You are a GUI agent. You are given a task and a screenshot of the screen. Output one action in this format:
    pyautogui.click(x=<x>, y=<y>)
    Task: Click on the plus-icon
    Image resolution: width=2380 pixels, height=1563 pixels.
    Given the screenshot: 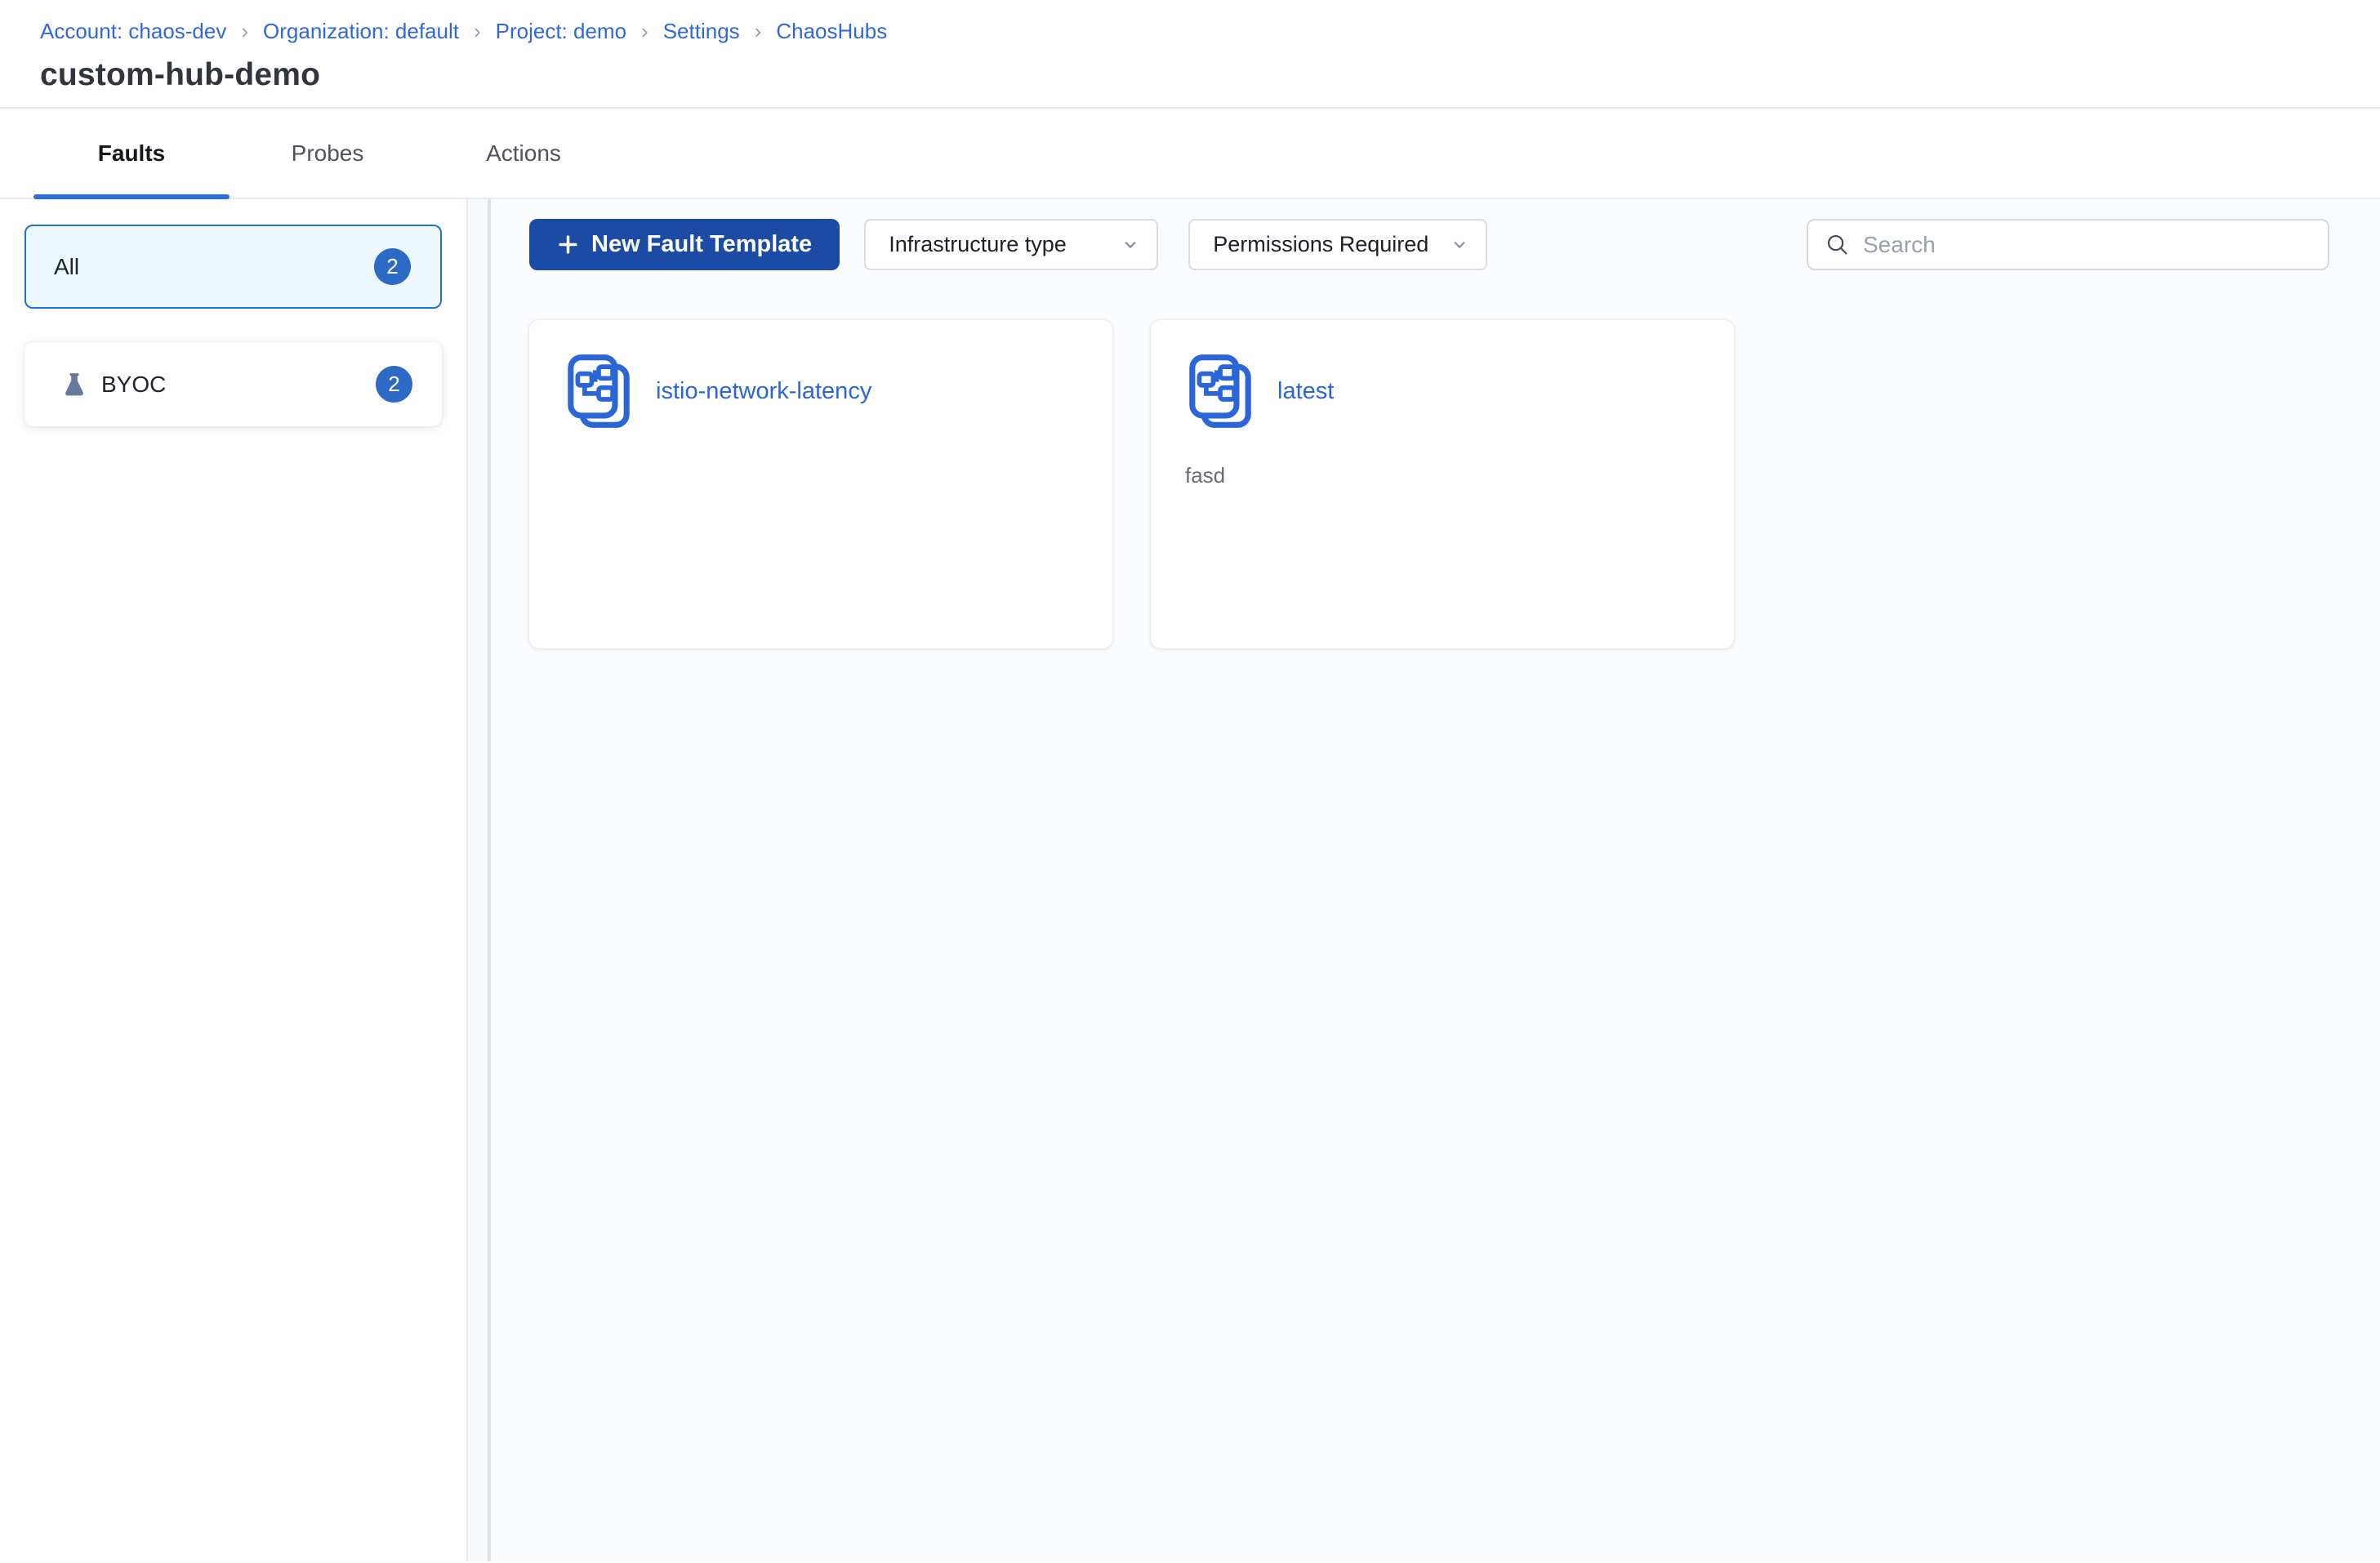 What is the action you would take?
    pyautogui.click(x=568, y=245)
    